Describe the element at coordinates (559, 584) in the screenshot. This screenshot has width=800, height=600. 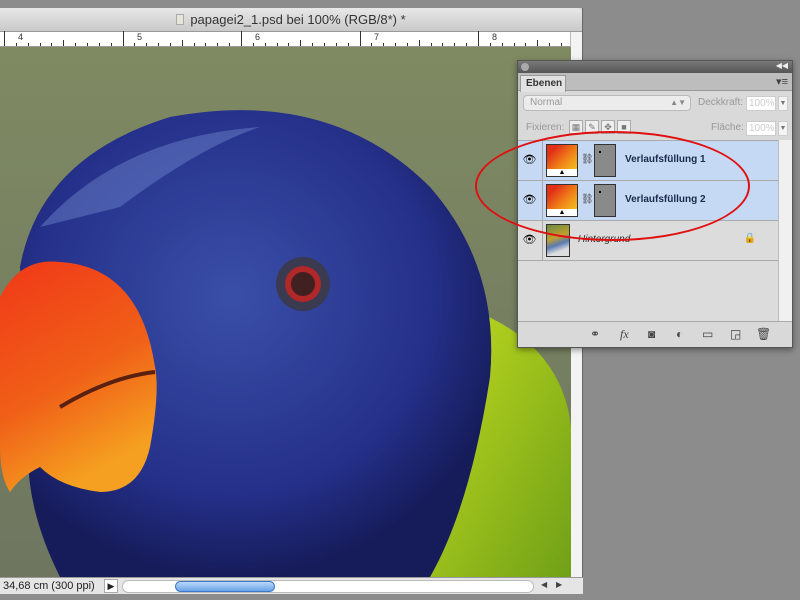
I see `scroll-right-icon: ▶` at that location.